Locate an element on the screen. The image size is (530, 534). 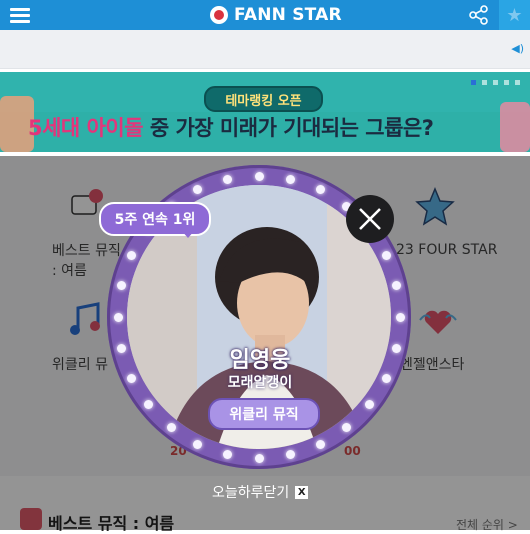
banner-title: 5세대 아이돌 중 가장 미래가 기대되는 그룹은? is located at coordinates (231, 127).